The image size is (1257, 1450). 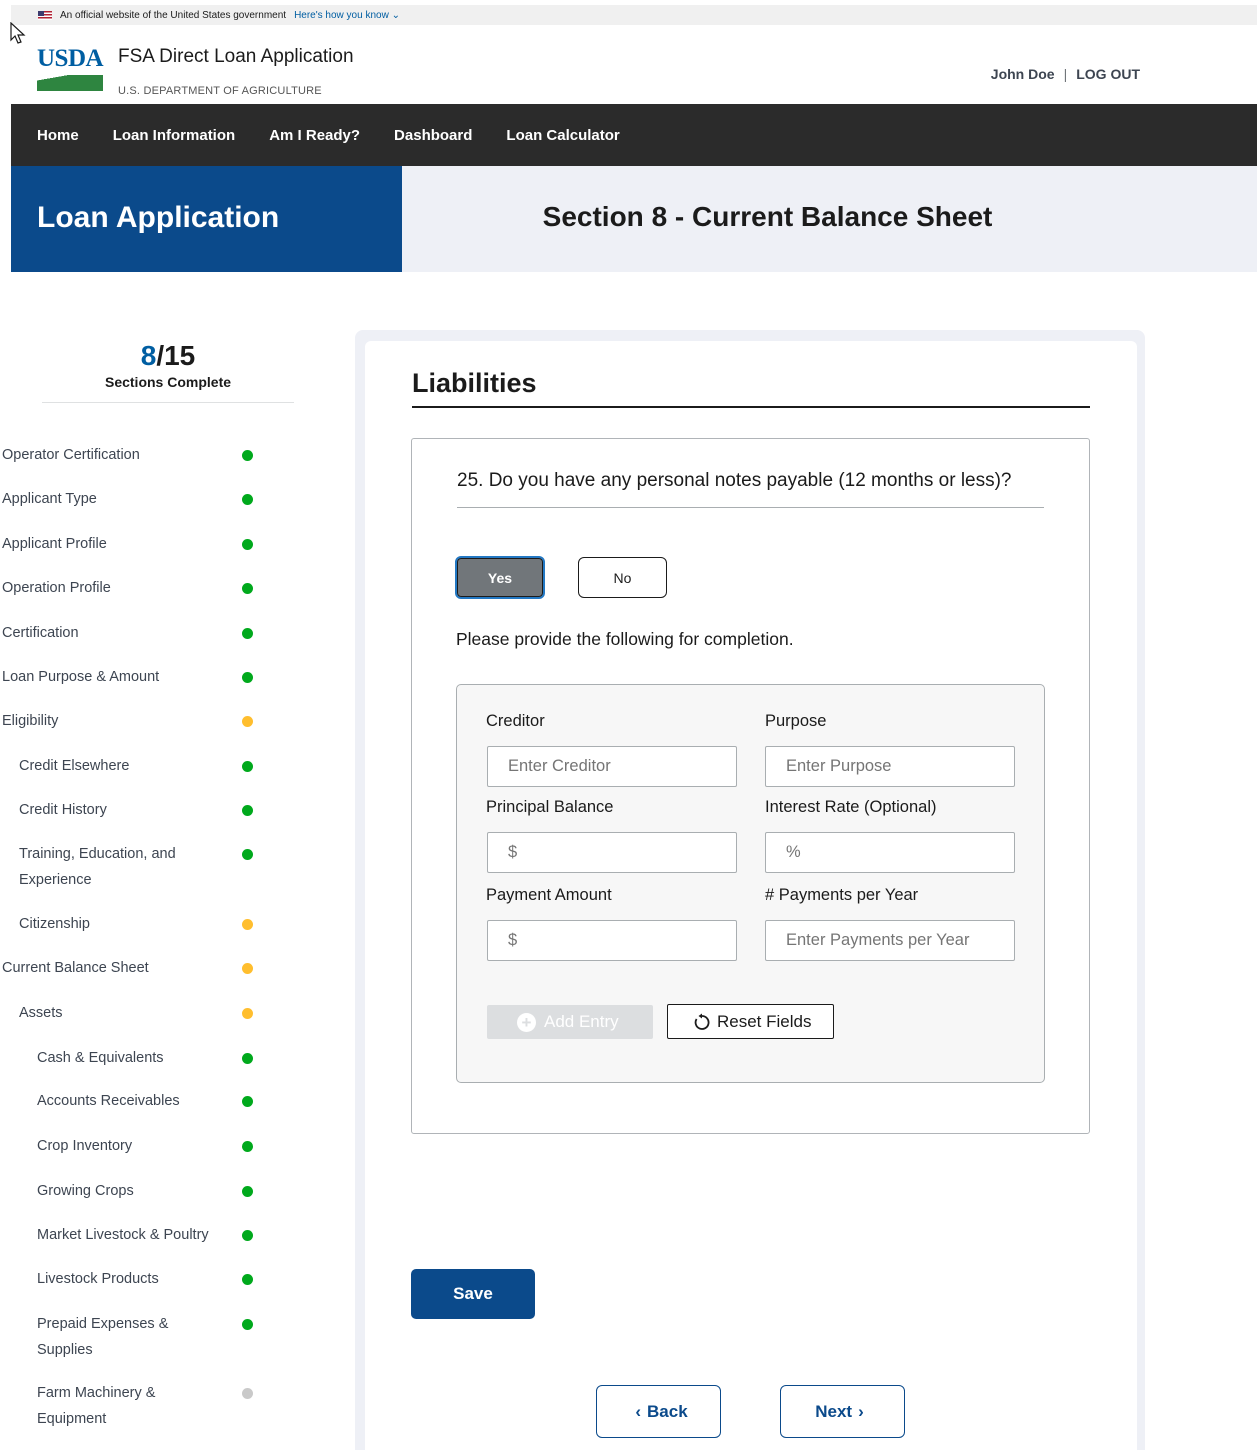 What do you see at coordinates (176, 355) in the screenshot?
I see `progress-total: /15` at bounding box center [176, 355].